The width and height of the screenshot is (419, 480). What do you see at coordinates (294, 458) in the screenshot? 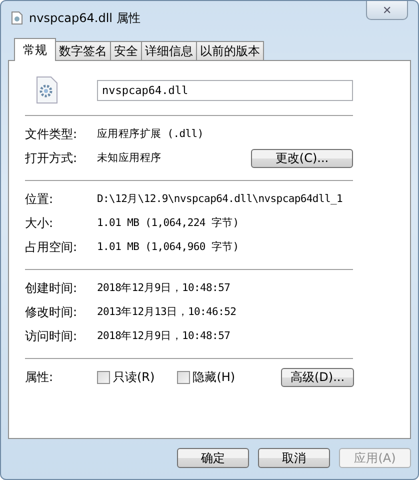
I see `dialog-button: 取消` at bounding box center [294, 458].